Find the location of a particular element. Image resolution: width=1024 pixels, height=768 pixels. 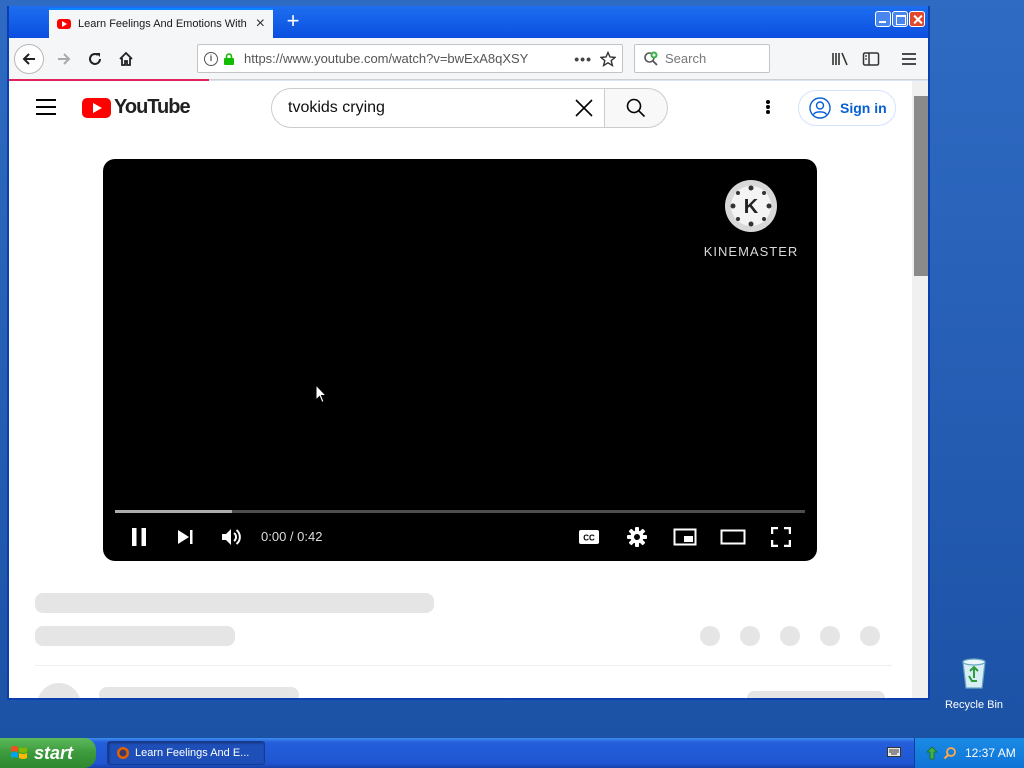

volume-button is located at coordinates (231, 537).